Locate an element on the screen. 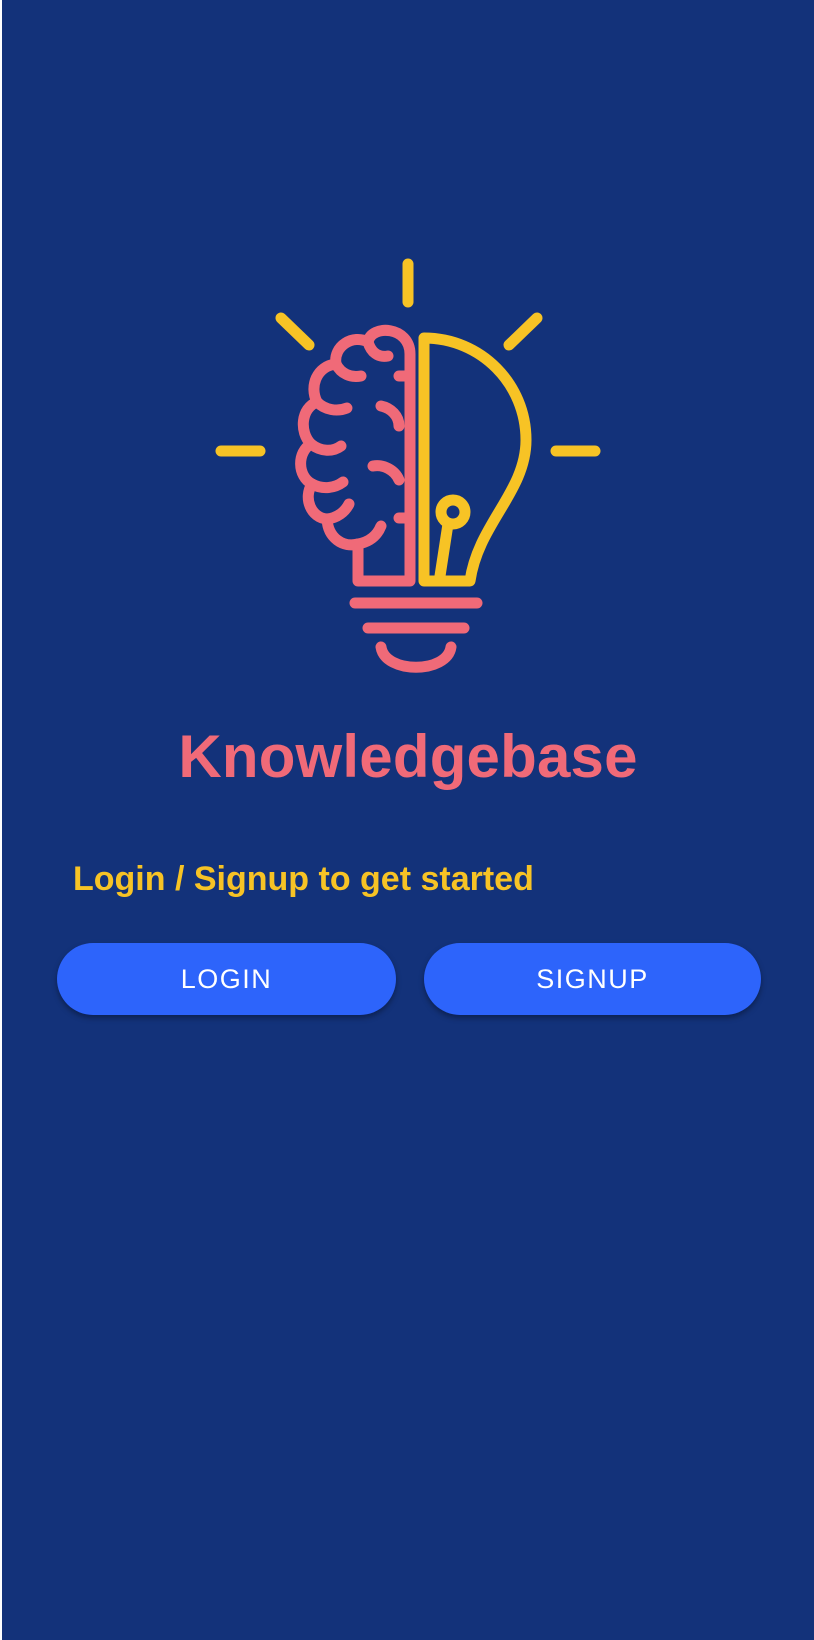 This screenshot has width=814, height=1640. app-title: Knowledgebase is located at coordinates (408, 756).